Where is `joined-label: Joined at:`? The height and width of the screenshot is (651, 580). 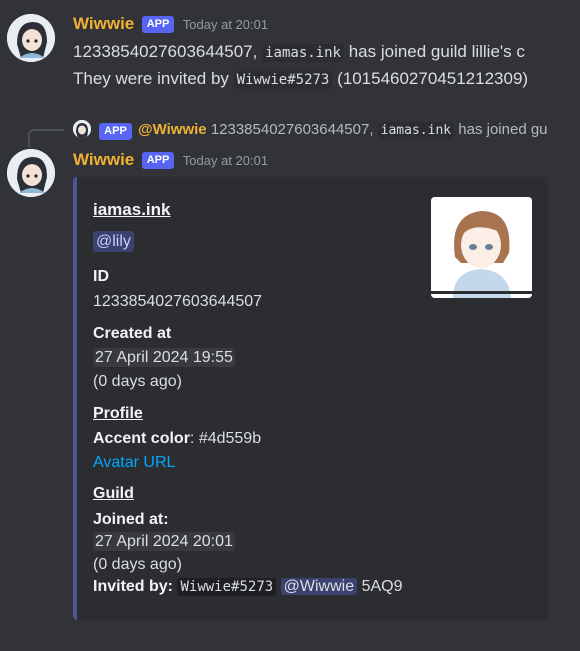
joined-label: Joined at: is located at coordinates (131, 519).